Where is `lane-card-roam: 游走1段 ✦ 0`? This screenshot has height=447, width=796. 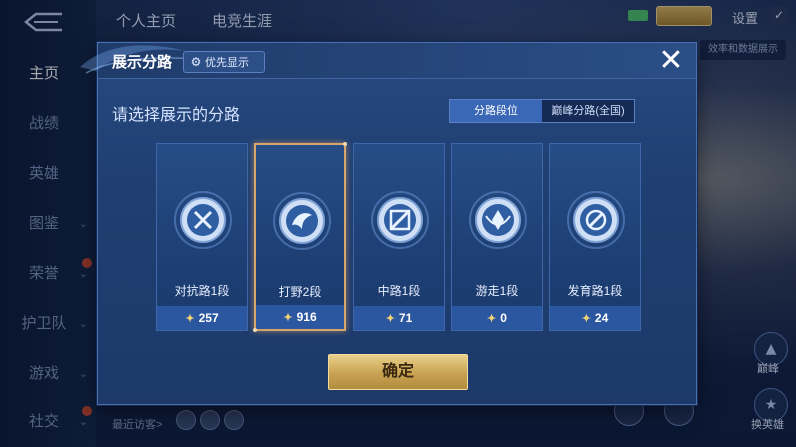
lane-card-roam: 游走1段 ✦ 0 is located at coordinates (497, 237).